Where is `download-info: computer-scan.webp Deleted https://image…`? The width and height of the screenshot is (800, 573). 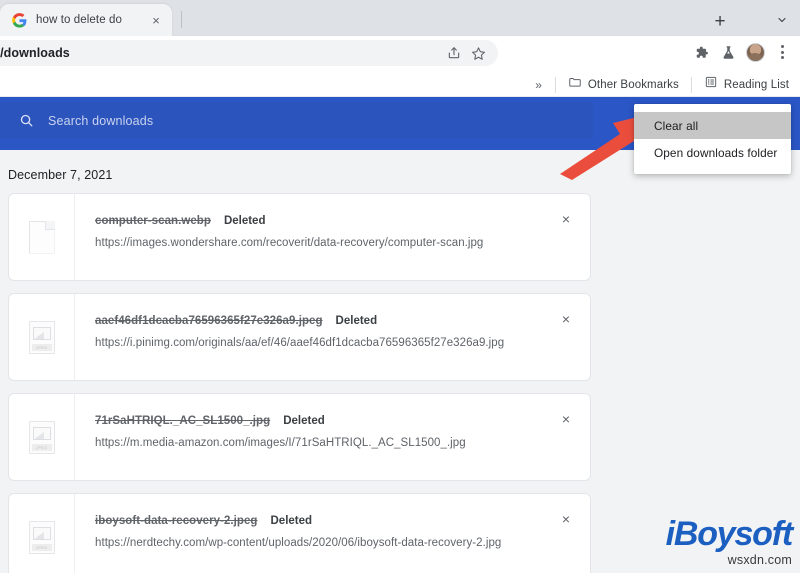 download-info: computer-scan.webp Deleted https://image… is located at coordinates (332, 237).